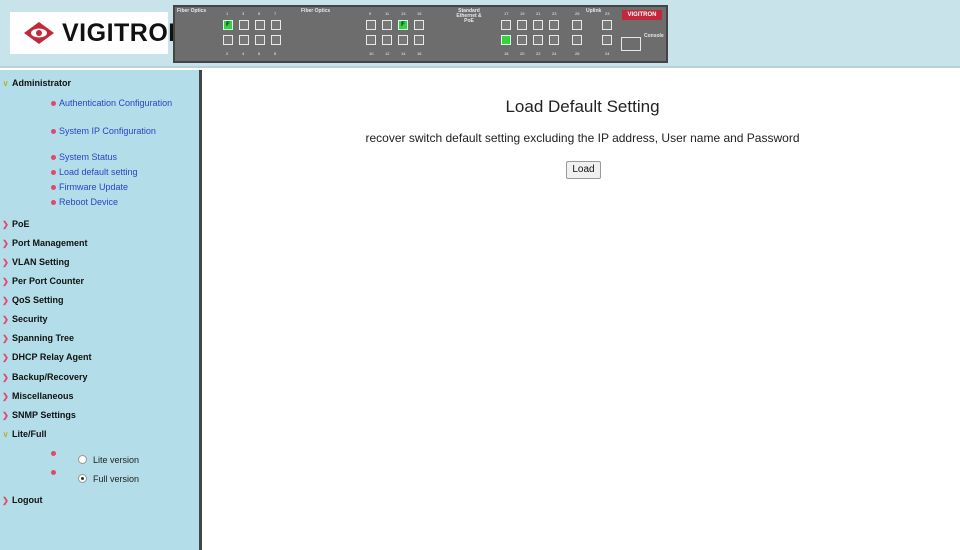  Describe the element at coordinates (99, 434) in the screenshot. I see `menu-lite-full: ∨ Lite/Full` at that location.